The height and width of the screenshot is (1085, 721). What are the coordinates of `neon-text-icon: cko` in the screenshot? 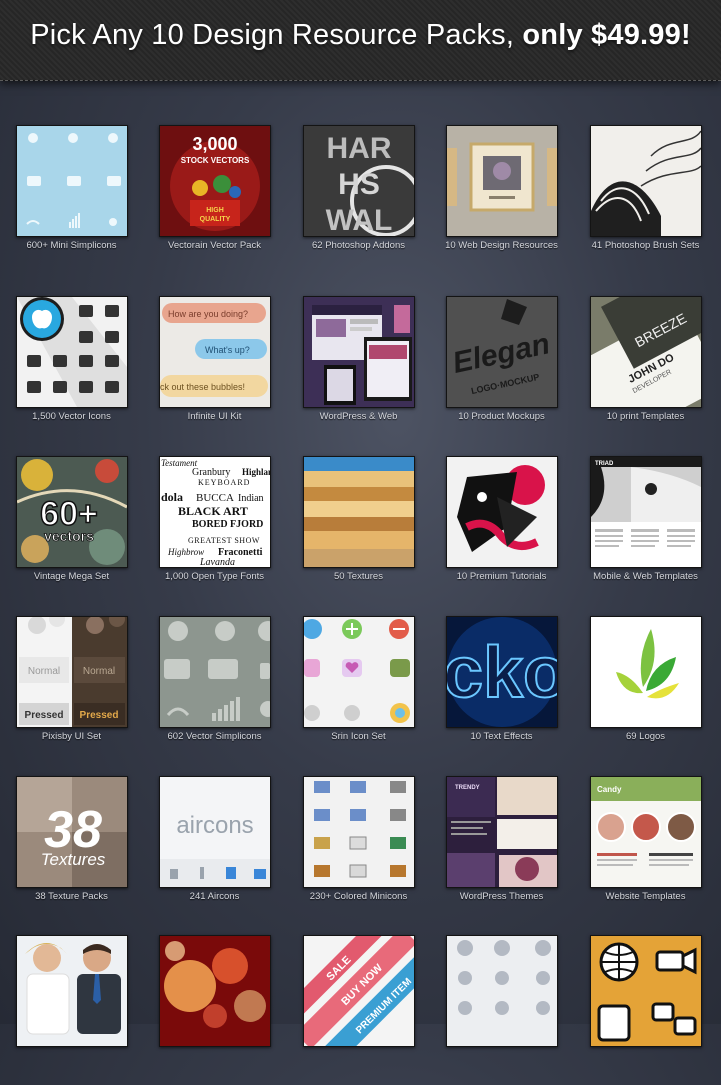 It's located at (502, 672).